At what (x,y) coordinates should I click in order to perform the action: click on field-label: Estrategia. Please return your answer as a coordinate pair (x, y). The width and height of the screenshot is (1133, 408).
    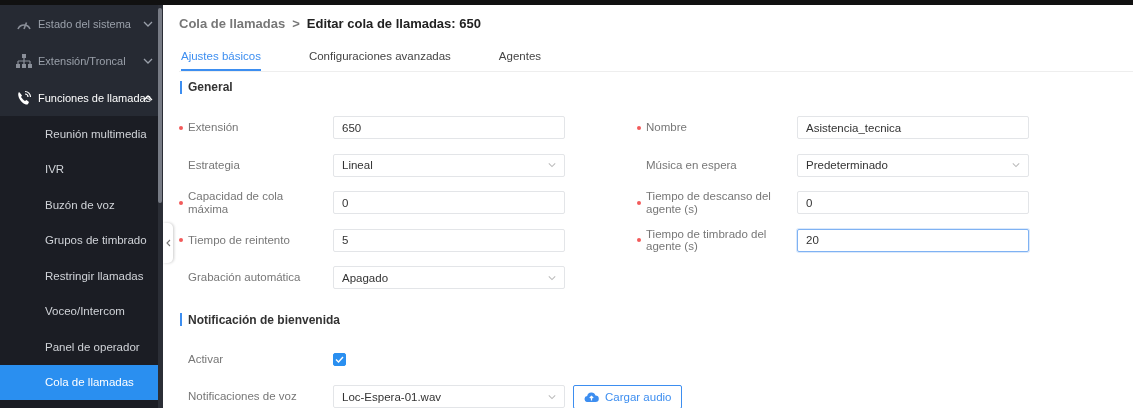
    Looking at the image, I should click on (214, 165).